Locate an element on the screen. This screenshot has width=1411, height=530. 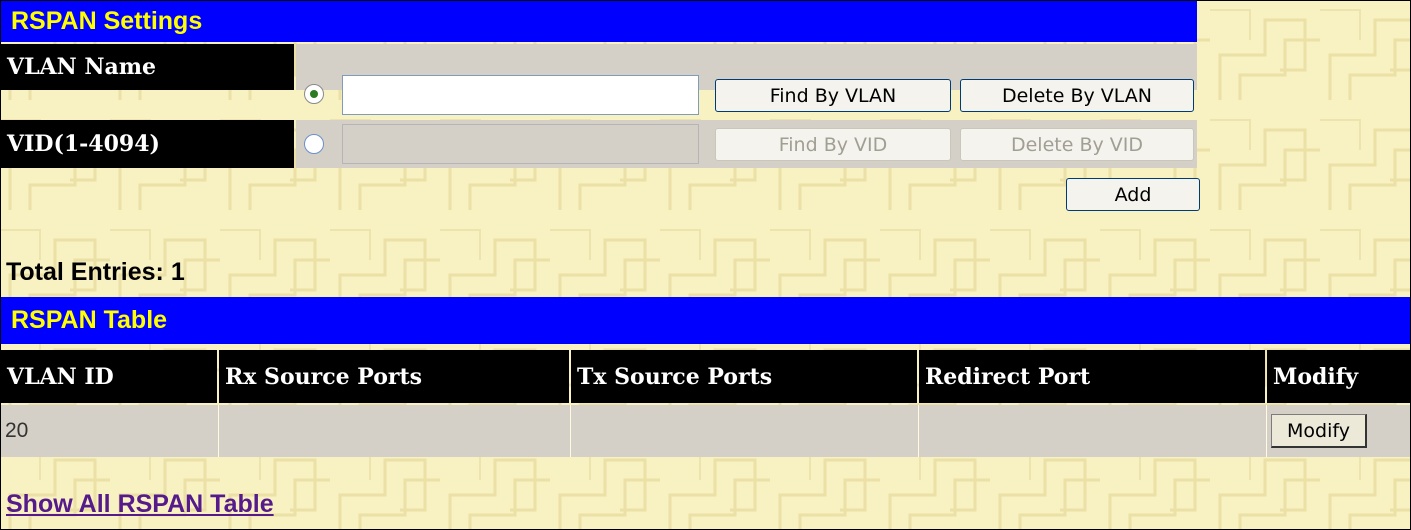
vid-label: VID(1-4094) is located at coordinates (83, 144).